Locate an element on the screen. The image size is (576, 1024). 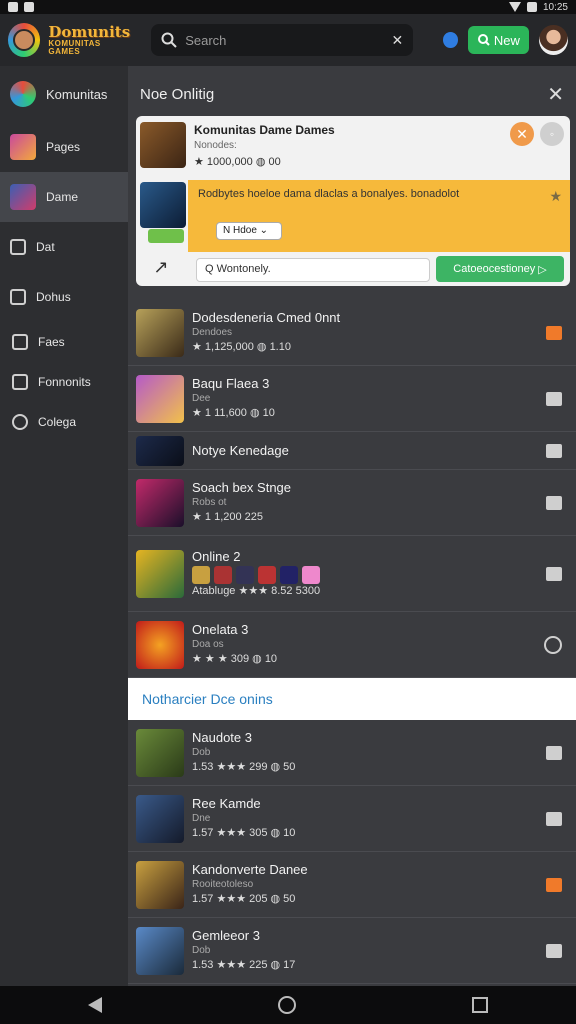
dropdown-value: N Hdoe is located at coordinates (240, 230).